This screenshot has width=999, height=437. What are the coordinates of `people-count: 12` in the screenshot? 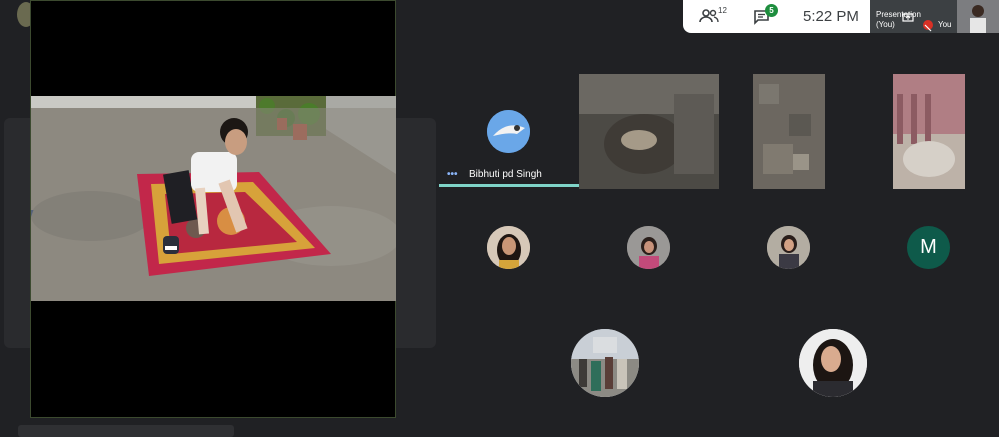 It's located at (722, 10).